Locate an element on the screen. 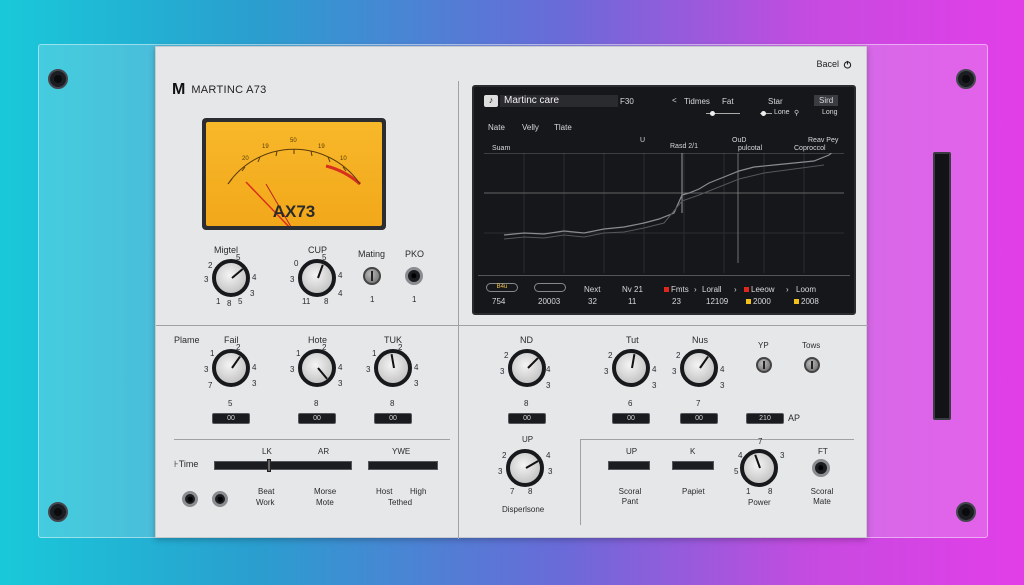  nd-knob is located at coordinates (527, 368).